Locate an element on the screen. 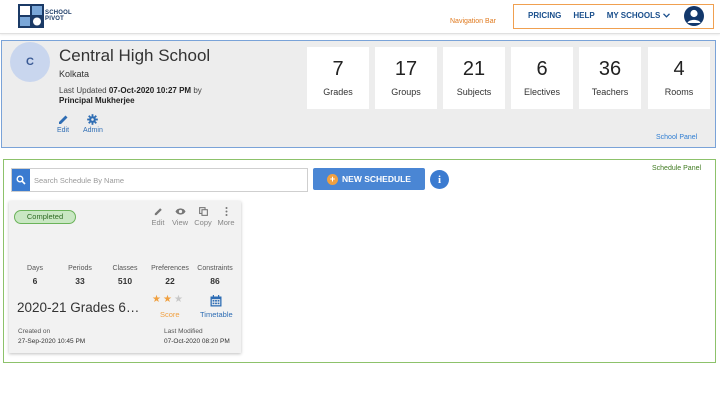 This screenshot has height=405, width=720. timetable-label: Timetable is located at coordinates (216, 314).